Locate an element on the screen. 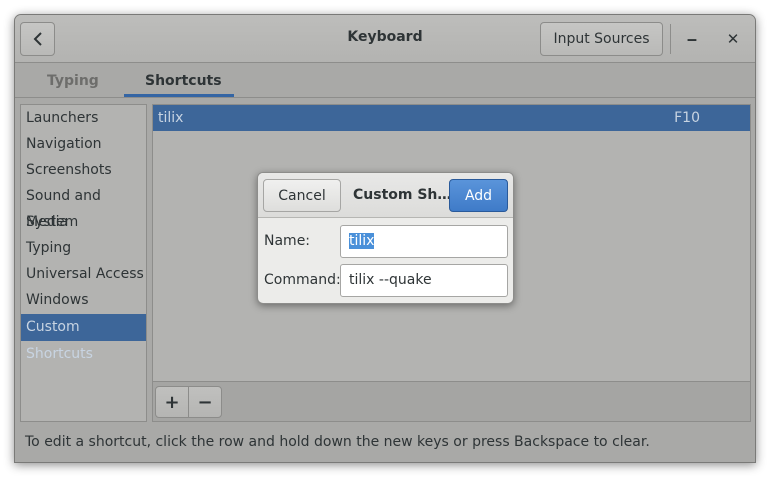 This screenshot has height=478, width=770. sidebar-item-universal-access: Universal Access is located at coordinates (83, 274).